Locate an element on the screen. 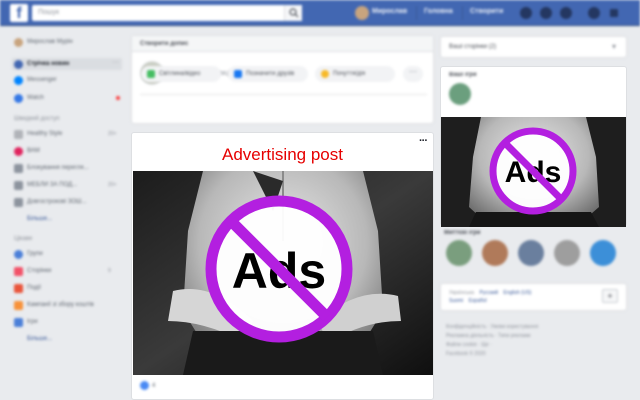  sidebar-item-groups: Групи is located at coordinates (69, 254).